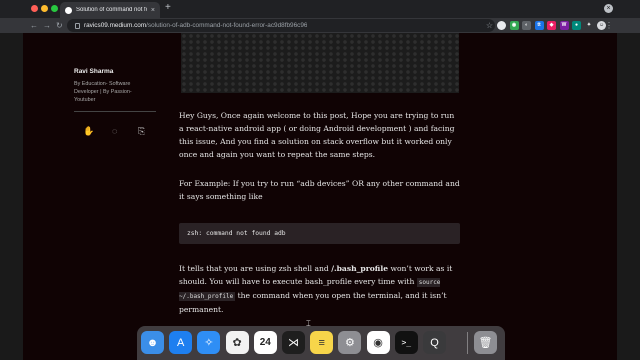 This screenshot has height=360, width=640. Describe the element at coordinates (153, 10) in the screenshot. I see `close-tab-icon: ×` at that location.